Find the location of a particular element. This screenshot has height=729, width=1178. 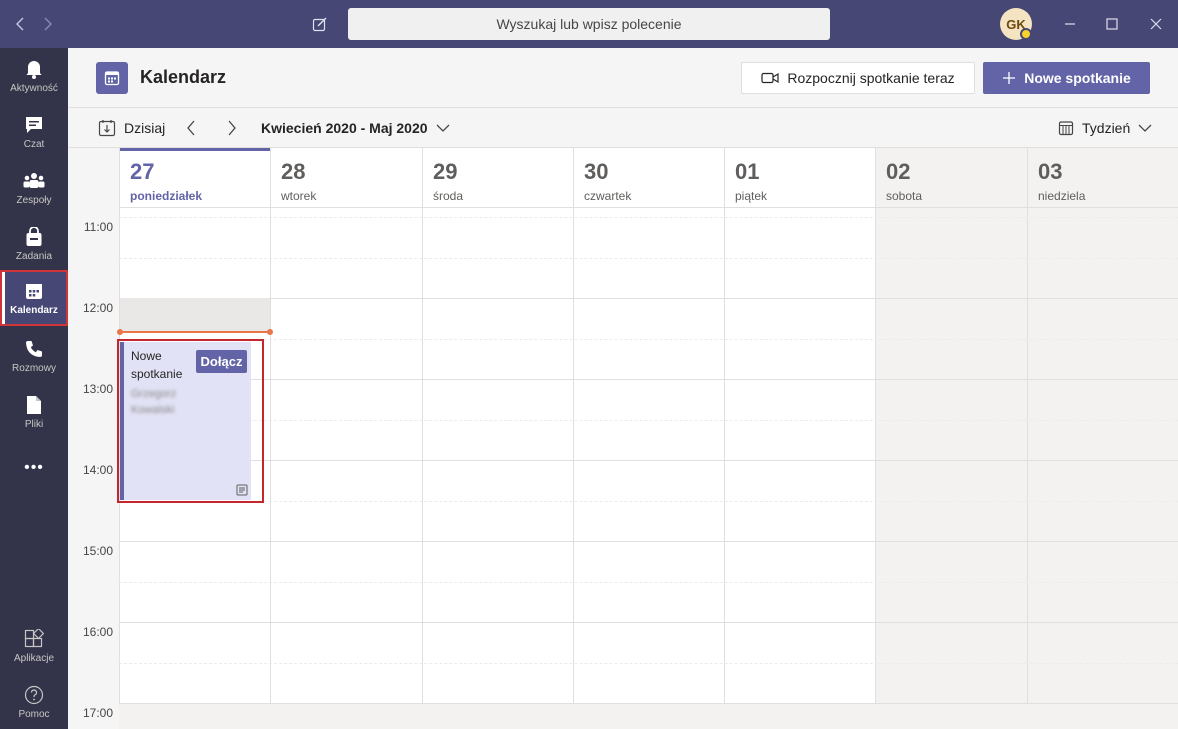

day-column-friday: 01 piątek is located at coordinates (799, 438).